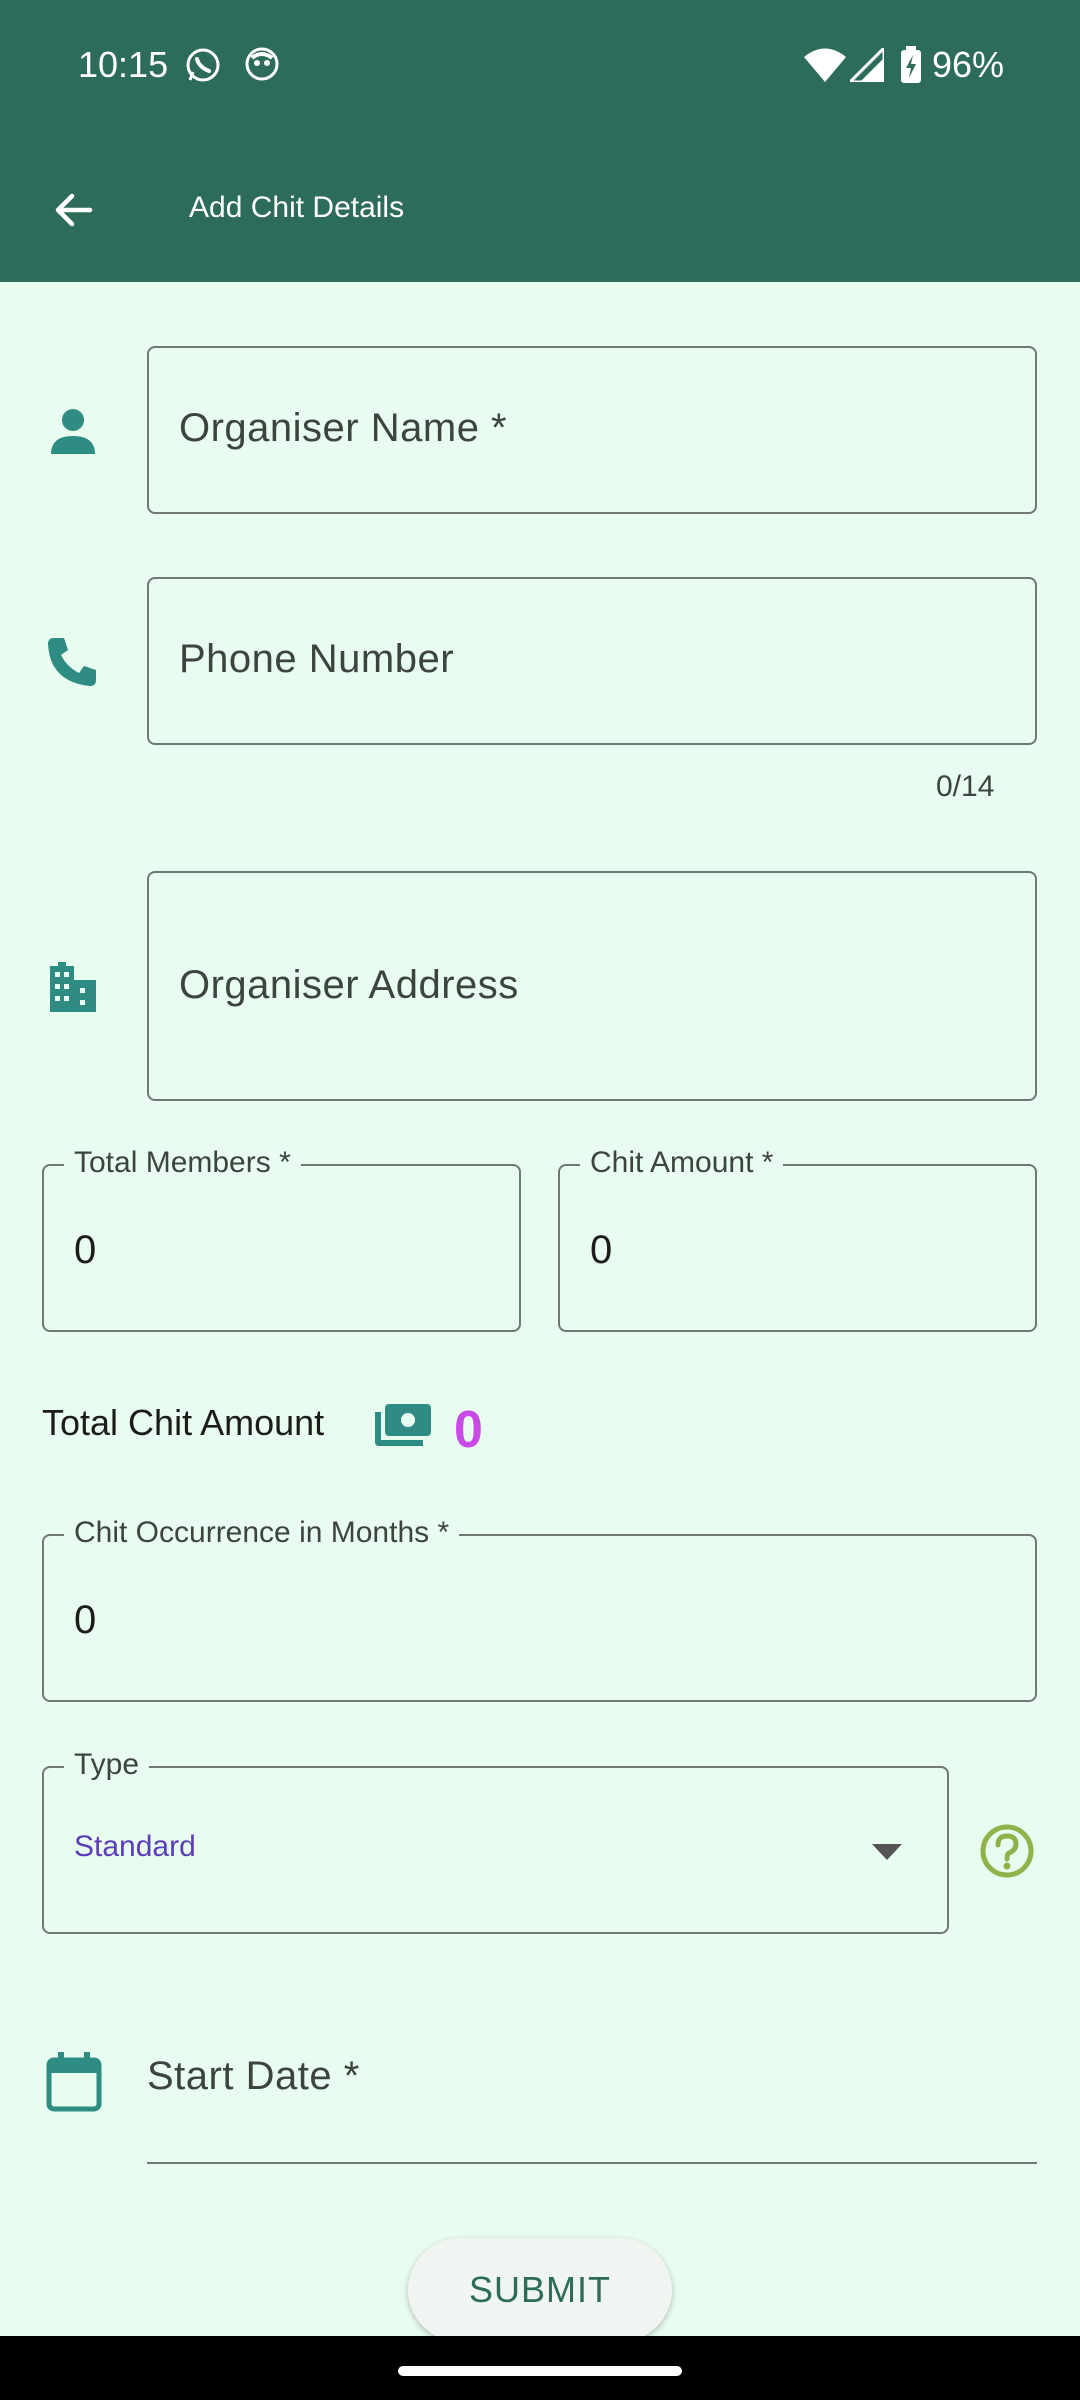  What do you see at coordinates (825, 67) in the screenshot?
I see `wifi-icon` at bounding box center [825, 67].